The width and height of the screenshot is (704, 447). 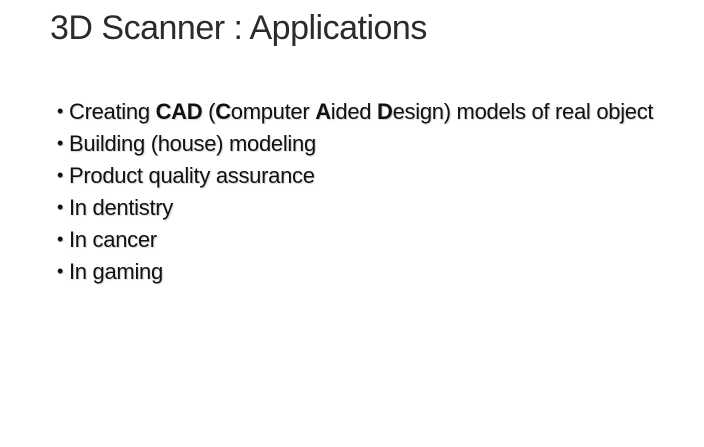 I want to click on bullet-text-bold: A, so click(x=323, y=111).